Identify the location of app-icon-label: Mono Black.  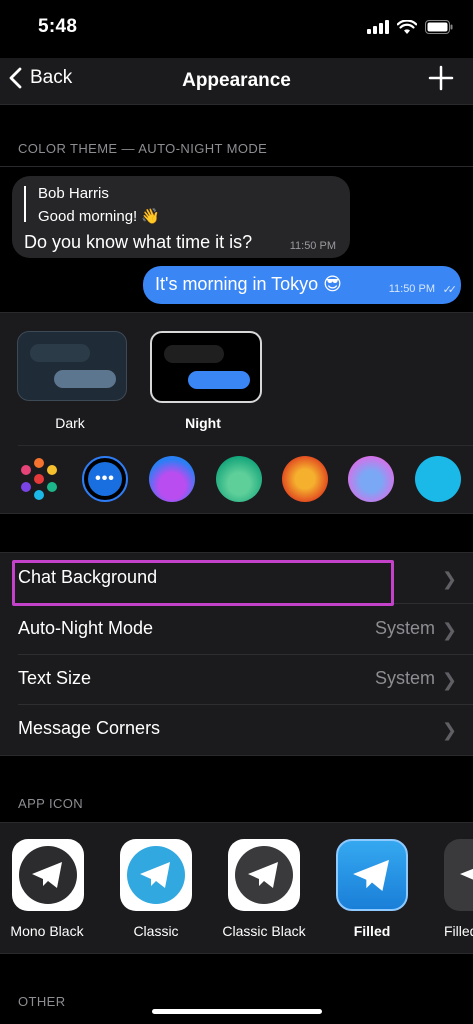
(47, 931).